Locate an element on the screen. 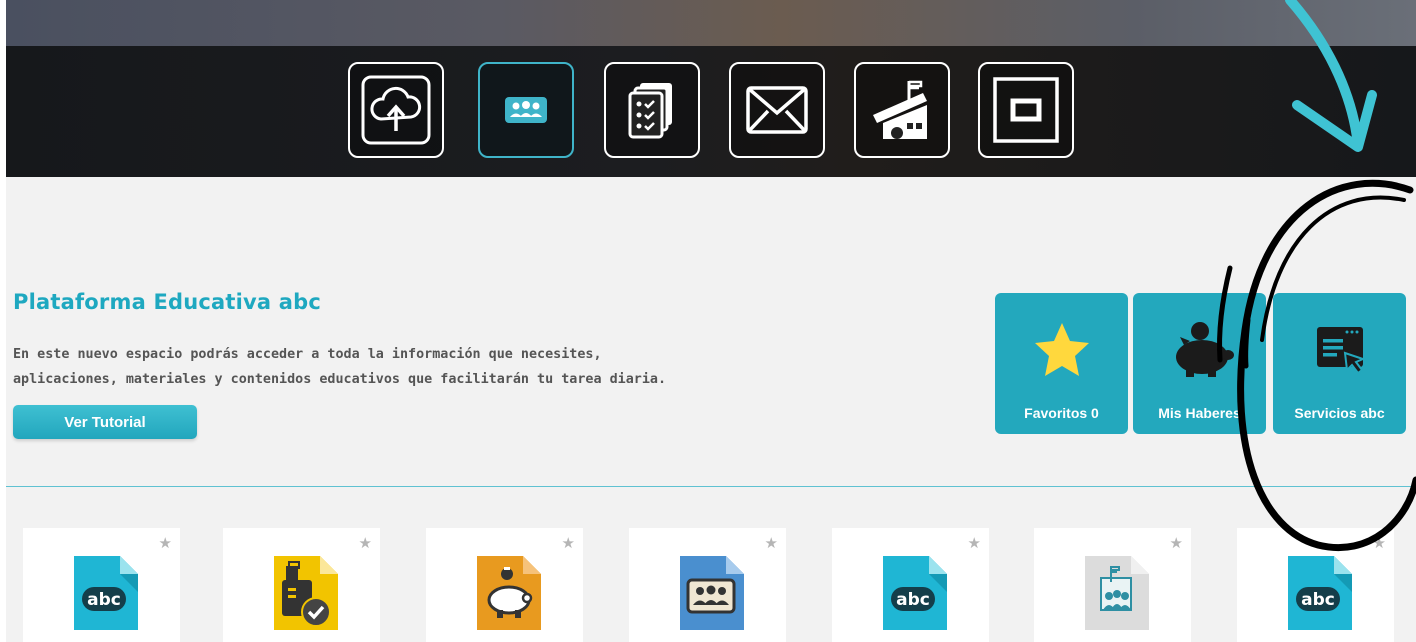 The height and width of the screenshot is (642, 1416). tile-mis-haberes-label: Mis Haberes is located at coordinates (1199, 413).